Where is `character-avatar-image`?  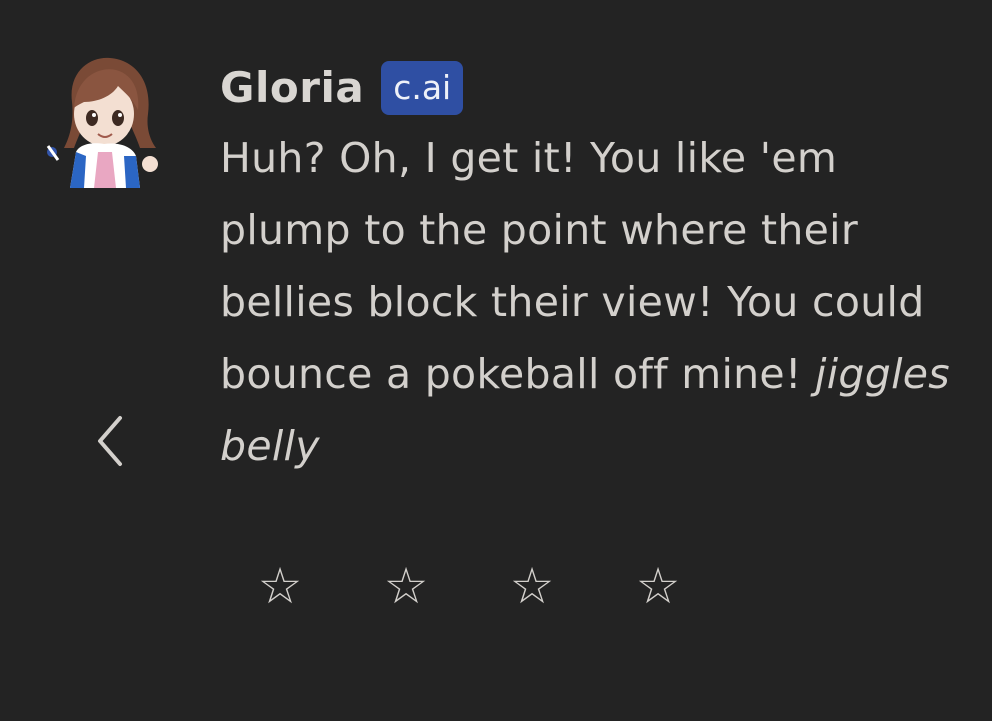
character-avatar-image is located at coordinates (102, 122).